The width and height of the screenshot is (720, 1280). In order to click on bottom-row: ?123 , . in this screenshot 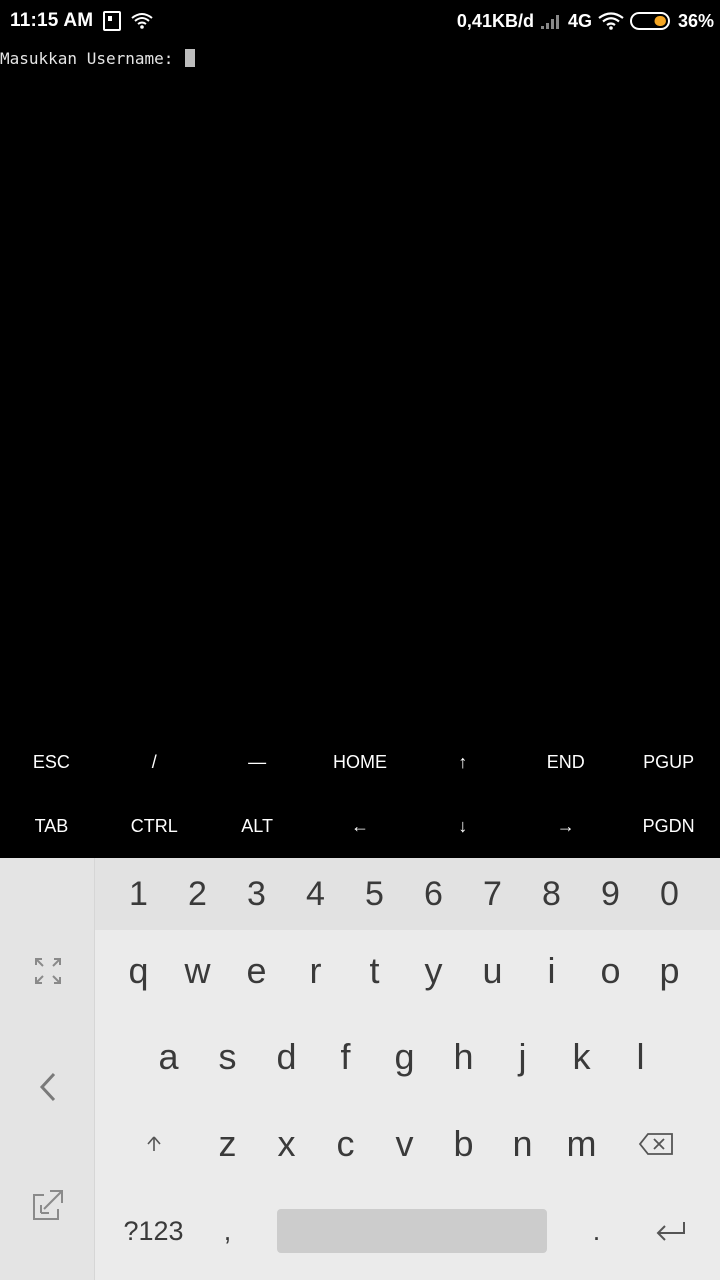, I will do `click(412, 1231)`.